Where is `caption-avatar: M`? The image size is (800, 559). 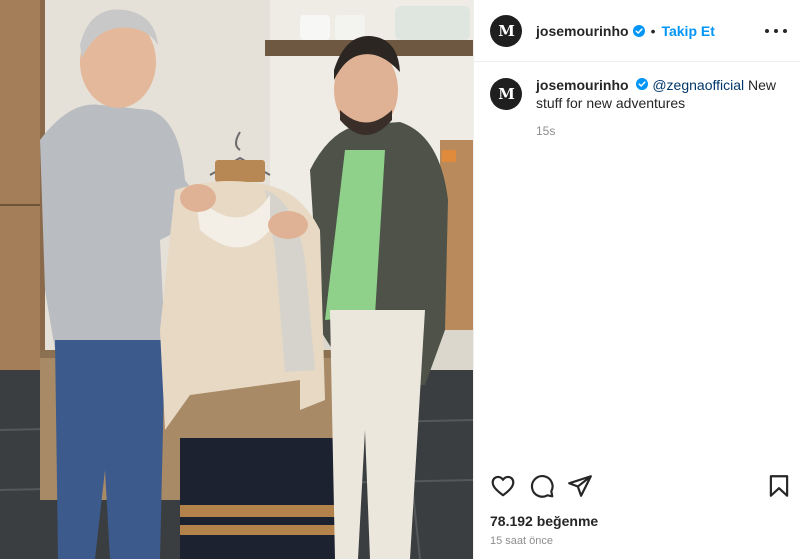 caption-avatar: M is located at coordinates (506, 94).